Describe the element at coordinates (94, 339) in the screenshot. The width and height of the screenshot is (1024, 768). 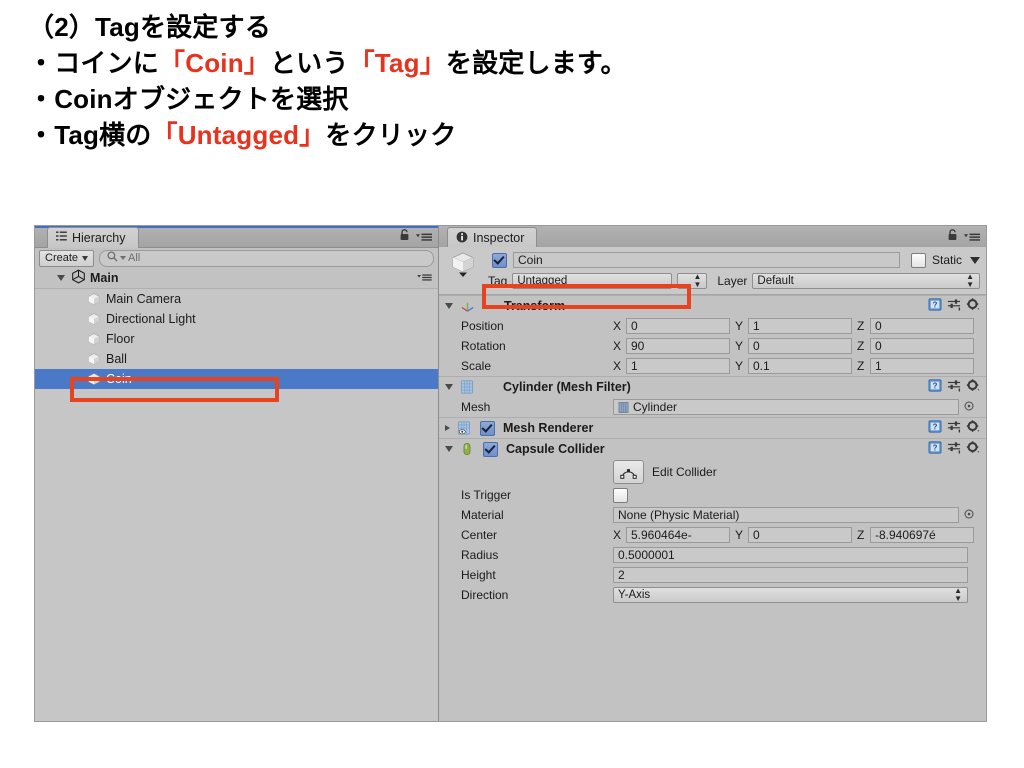
I see `gameobject-cube-icon` at that location.